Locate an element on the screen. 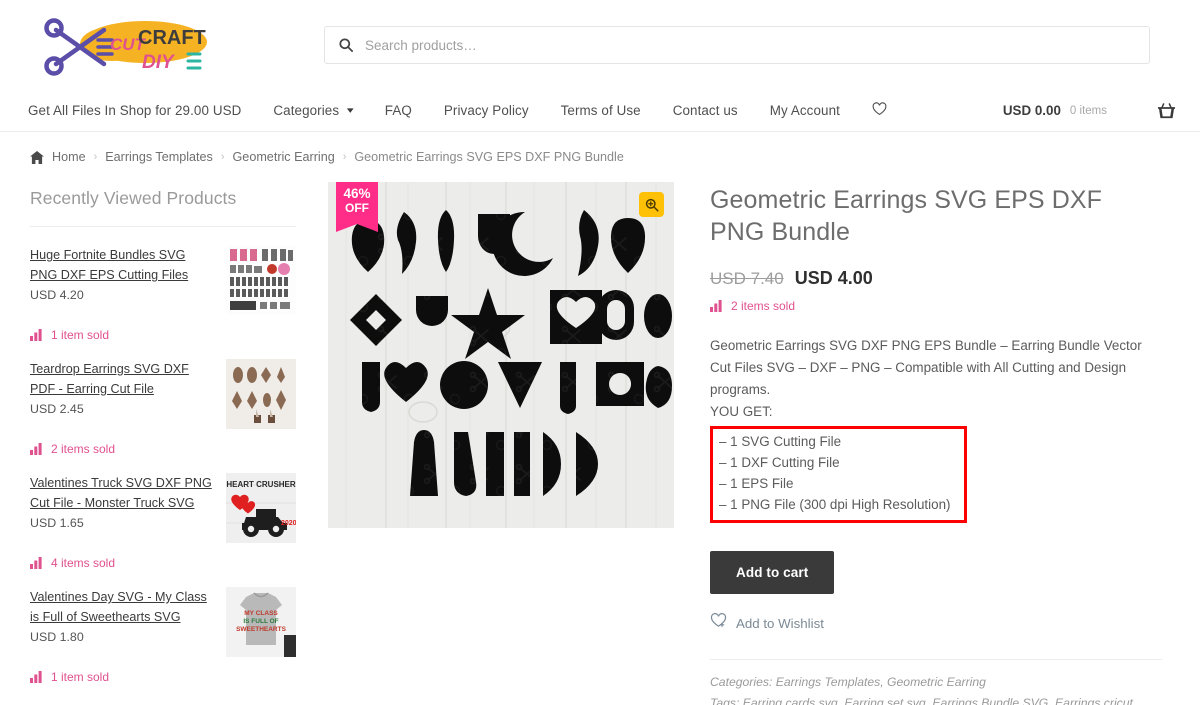 Image resolution: width=1200 pixels, height=705 pixels. nav-label: Get All Files In Shop for 29.00 USD is located at coordinates (135, 110).